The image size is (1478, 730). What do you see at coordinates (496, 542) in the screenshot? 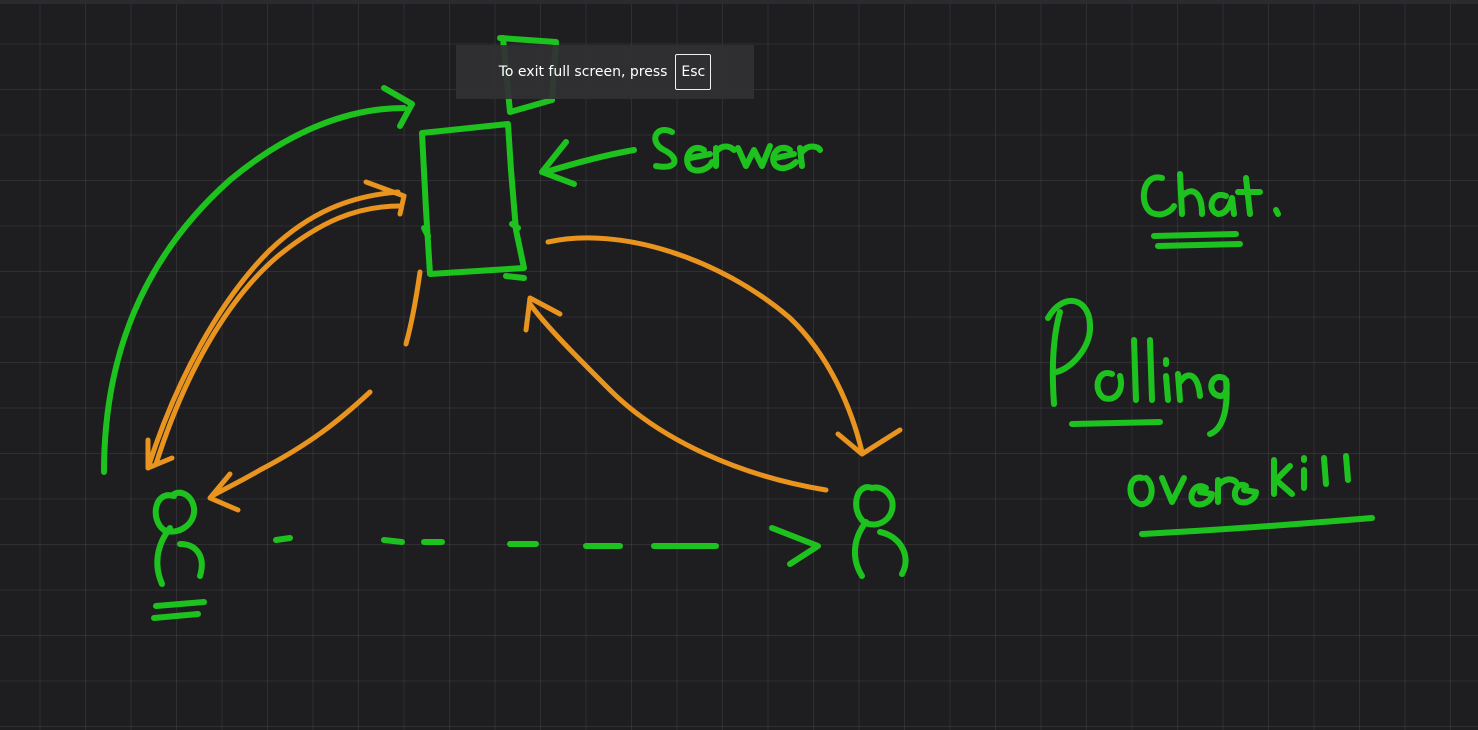
I see `dashed-connection` at bounding box center [496, 542].